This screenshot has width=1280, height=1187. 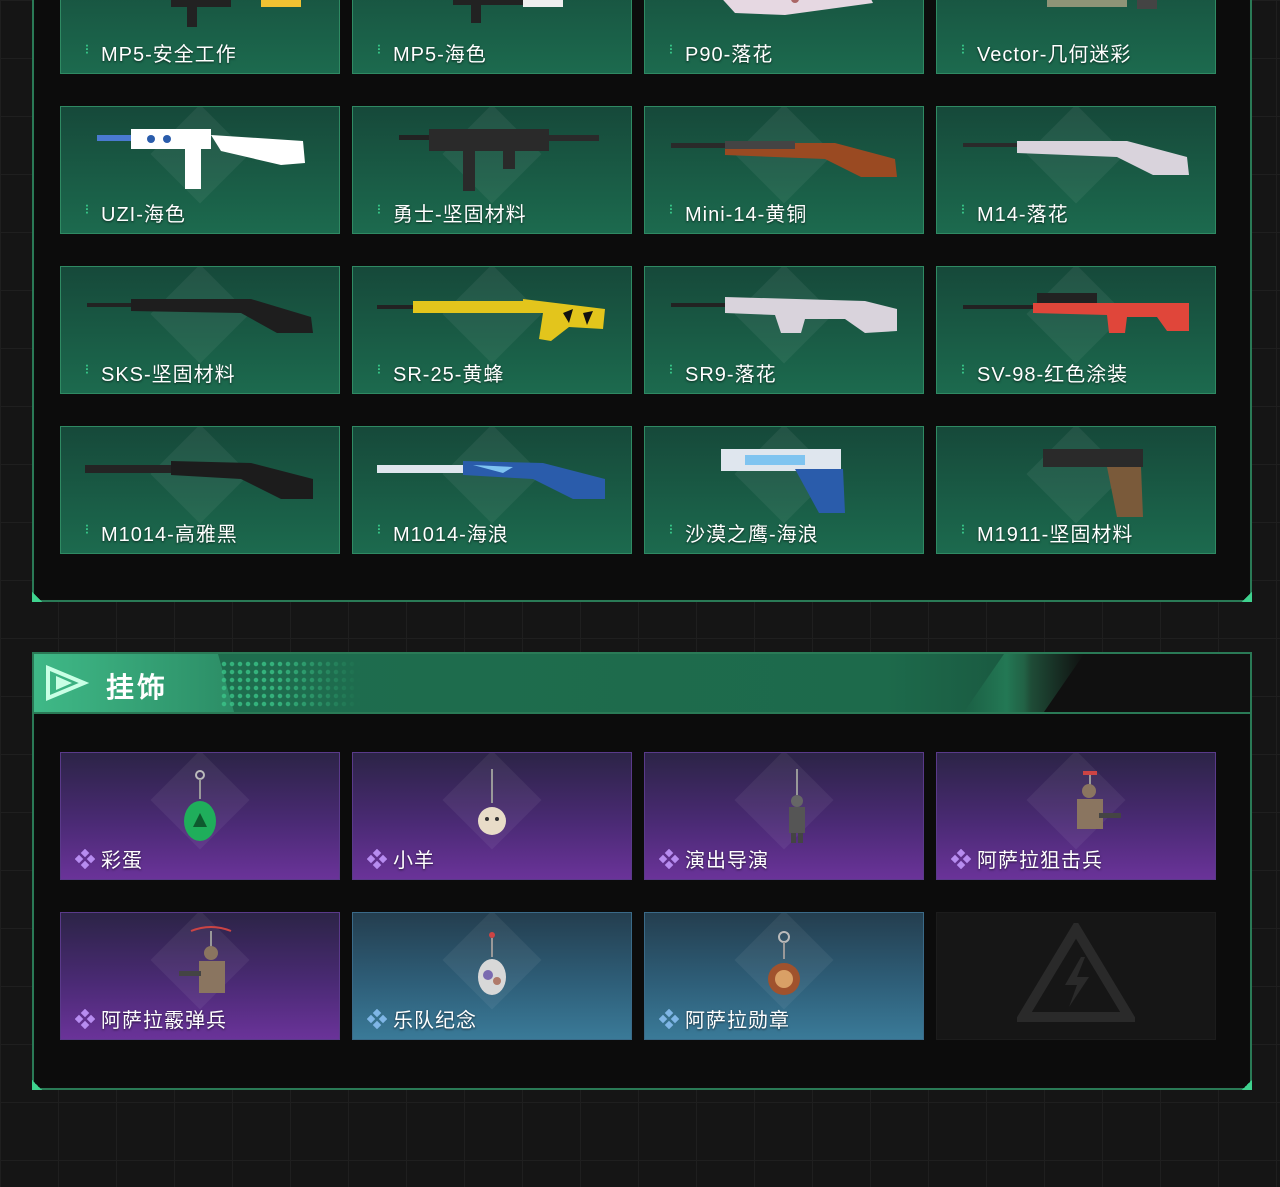 I want to click on pendant-label: 阿萨拉狙击兵, so click(x=1040, y=861).